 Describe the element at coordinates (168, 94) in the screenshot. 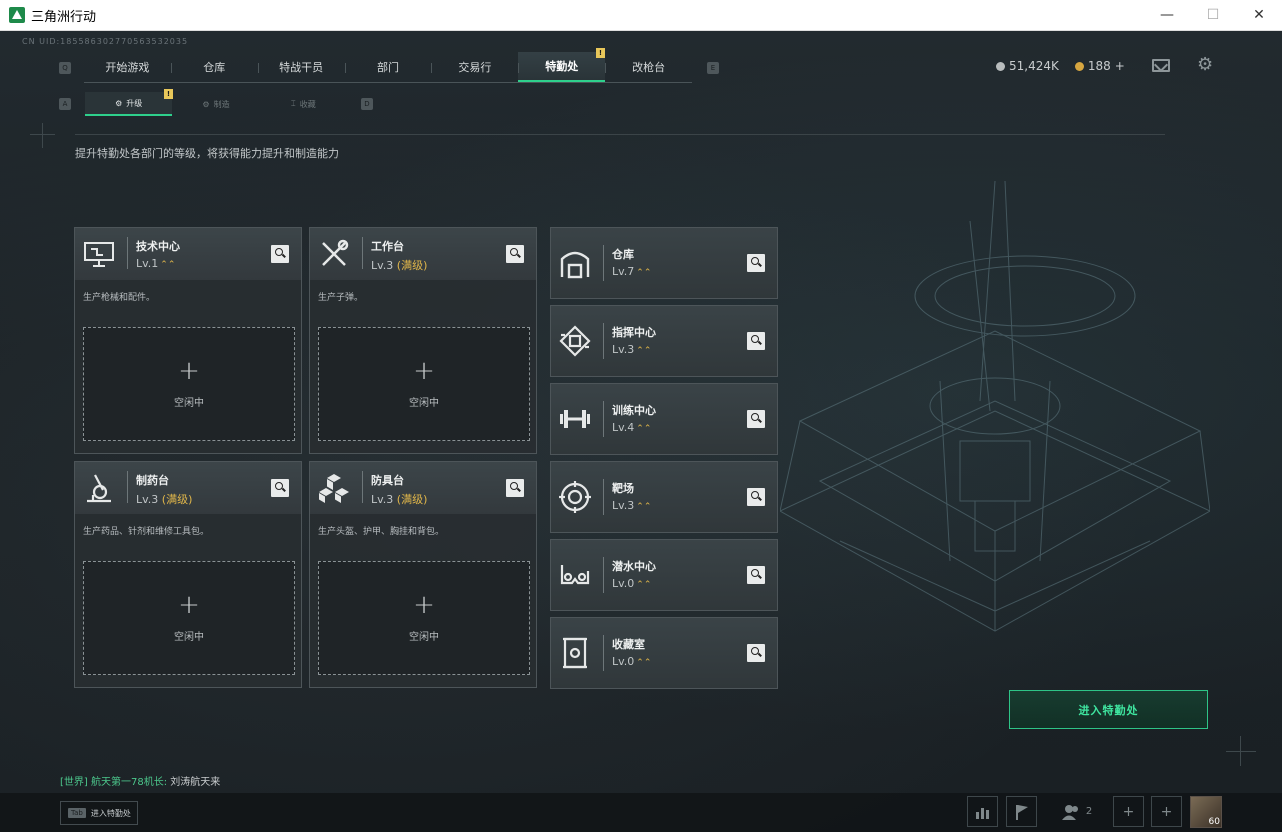

I see `subtab-notification-badge: !` at that location.